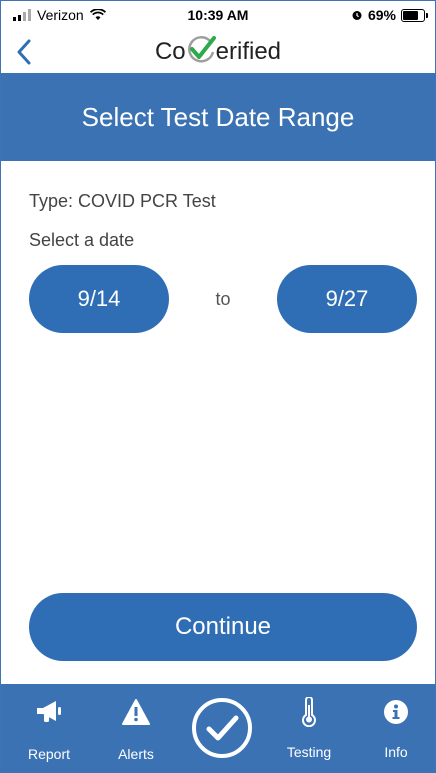 The height and width of the screenshot is (773, 436). I want to click on tab-testing: Testing, so click(309, 728).